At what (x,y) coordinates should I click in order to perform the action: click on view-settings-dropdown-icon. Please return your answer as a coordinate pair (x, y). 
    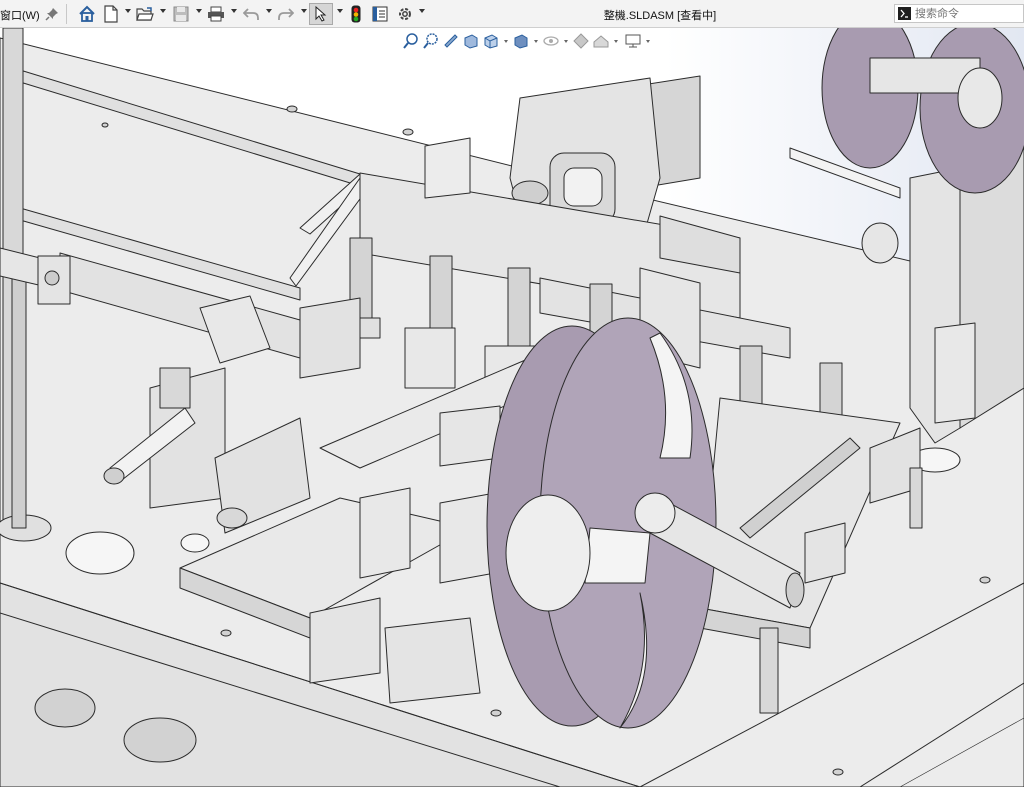
    Looking at the image, I should click on (648, 41).